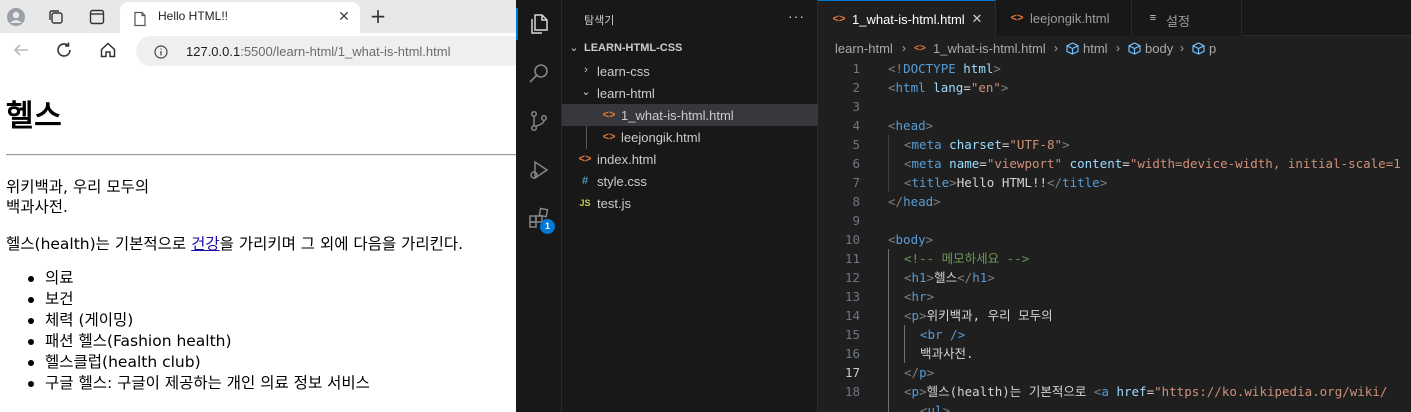 The height and width of the screenshot is (412, 1411). Describe the element at coordinates (198, 383) in the screenshot. I see `list-item: 구글 헬스: 구글이 제공하는 개인 의료 정보 서비스` at that location.